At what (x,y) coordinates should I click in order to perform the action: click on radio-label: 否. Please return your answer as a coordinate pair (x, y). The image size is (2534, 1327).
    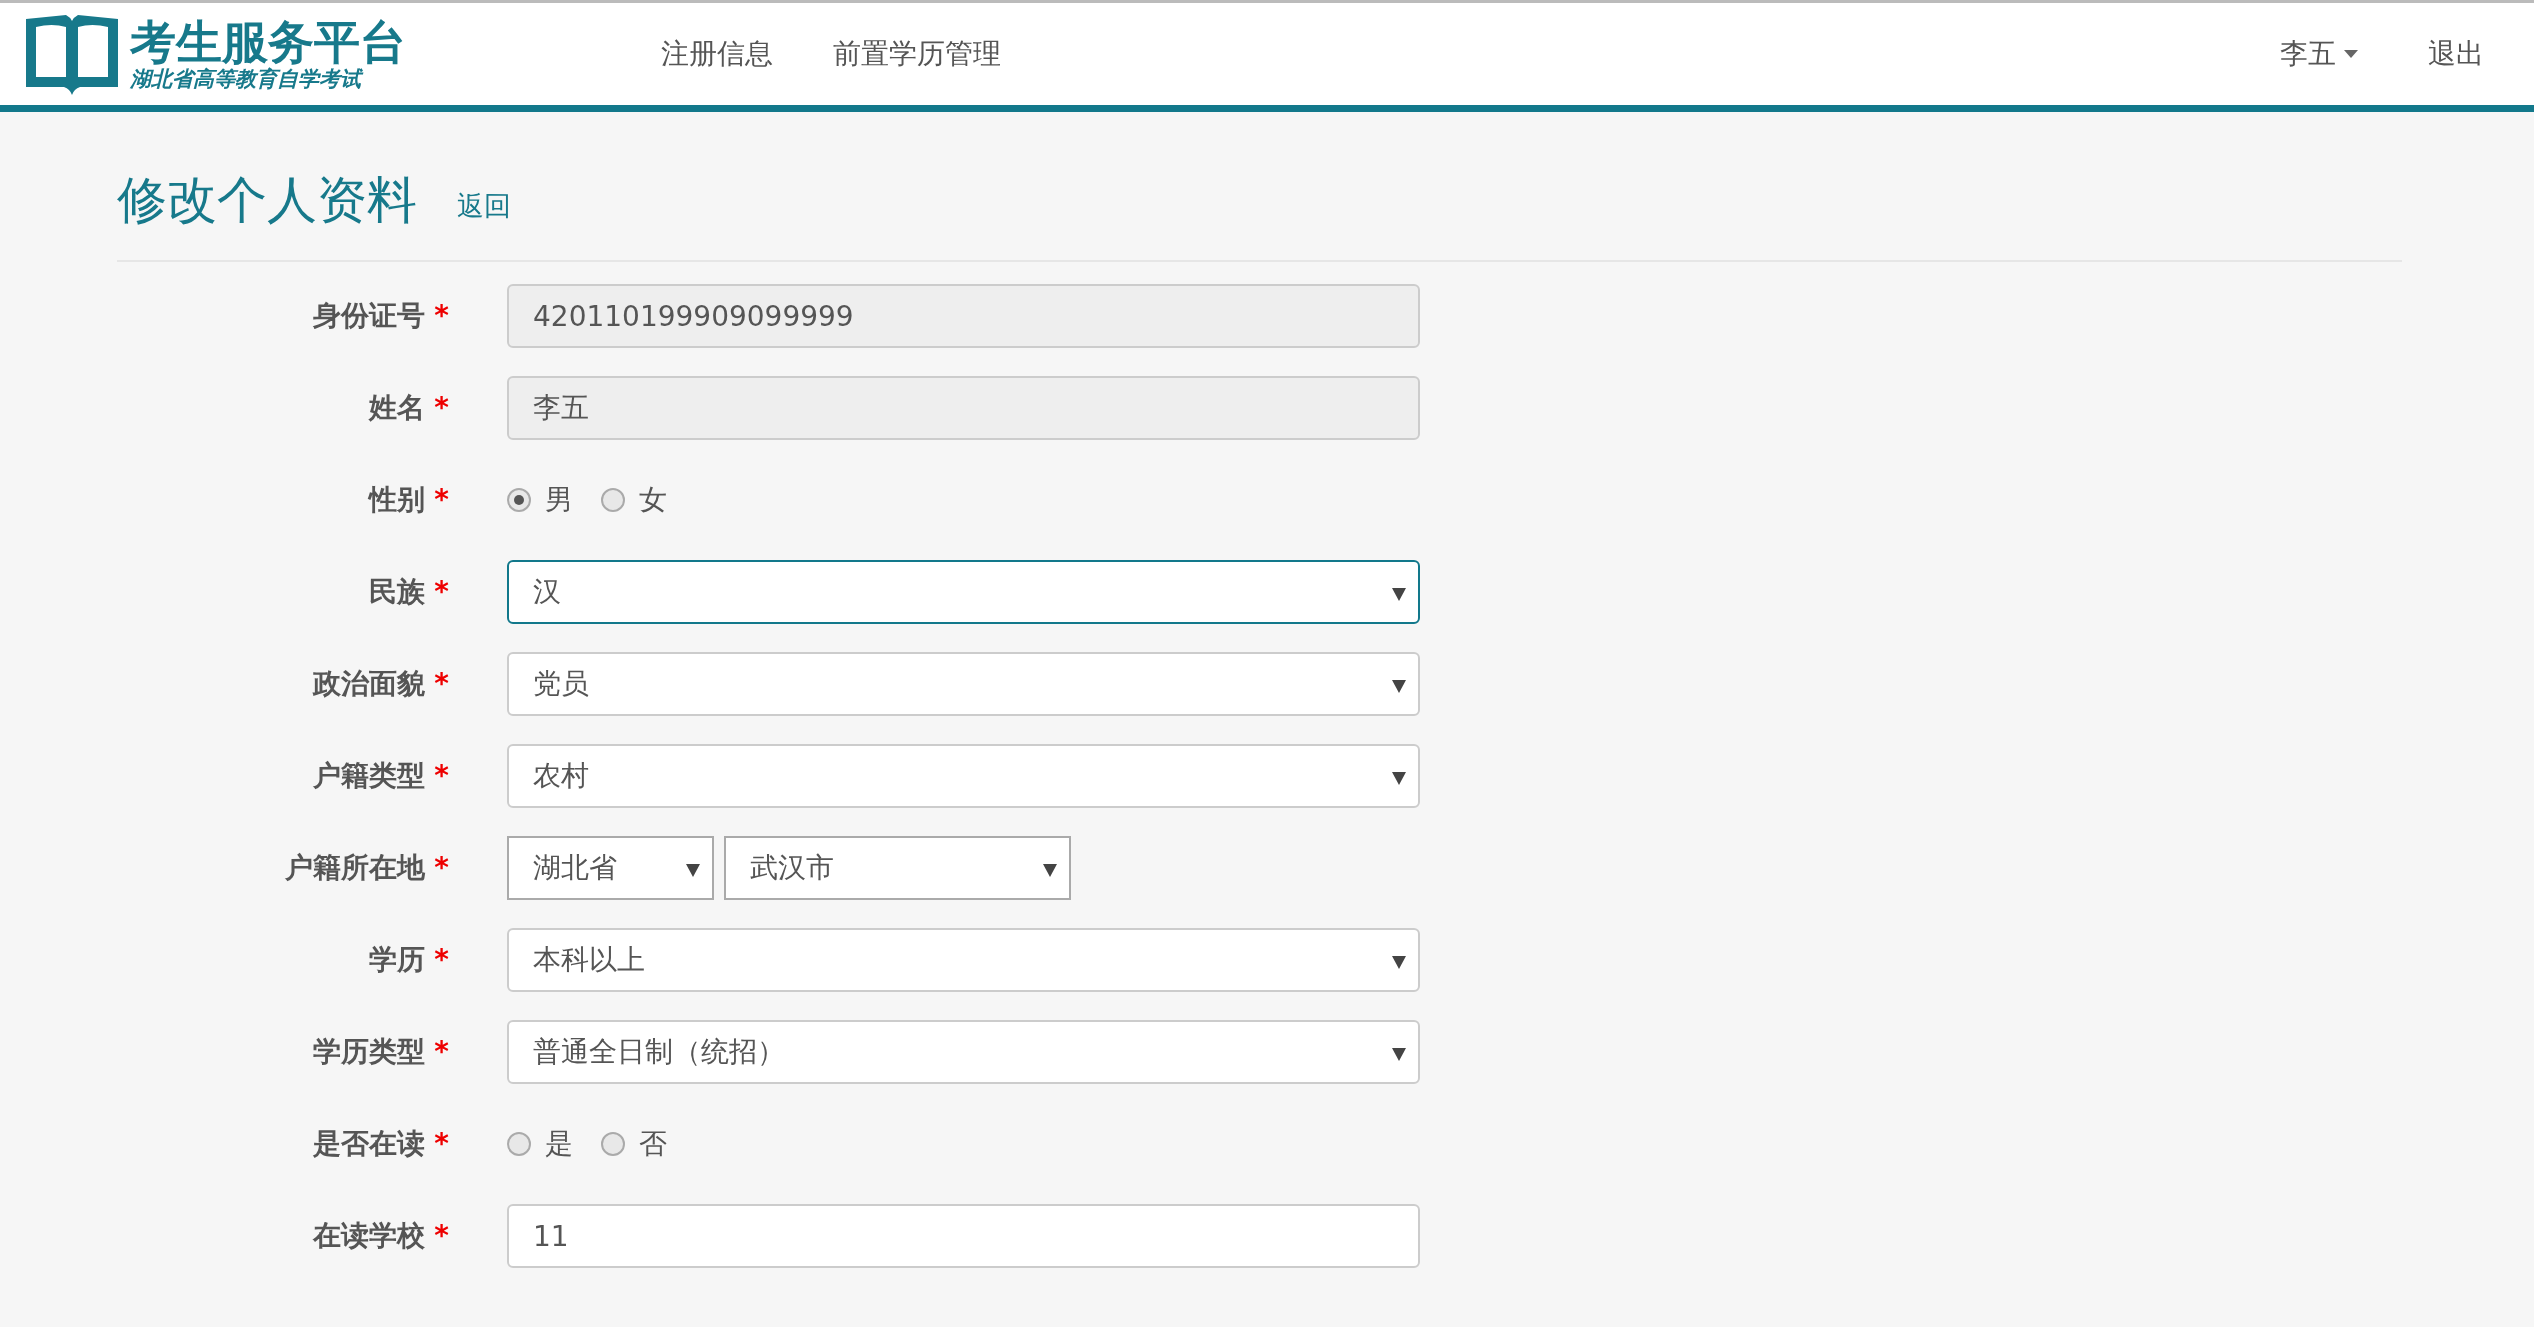
    Looking at the image, I should click on (653, 1144).